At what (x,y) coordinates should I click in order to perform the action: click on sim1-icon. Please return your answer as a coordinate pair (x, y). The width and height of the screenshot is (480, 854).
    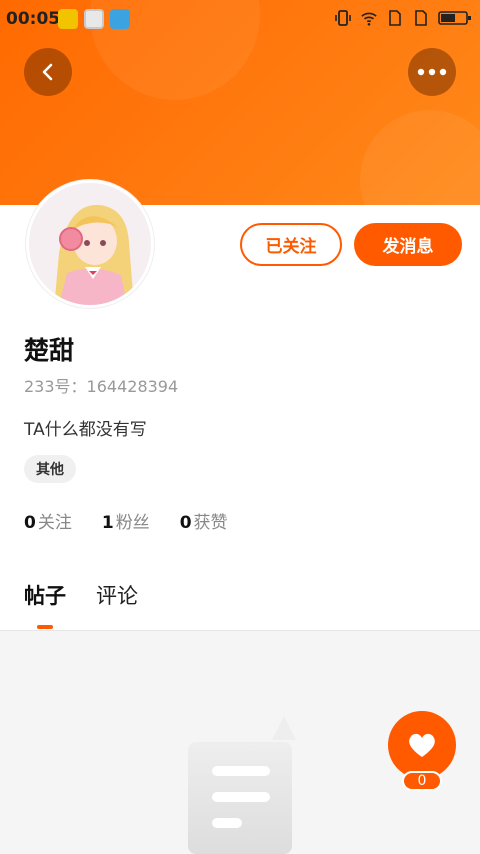
    Looking at the image, I should click on (395, 18).